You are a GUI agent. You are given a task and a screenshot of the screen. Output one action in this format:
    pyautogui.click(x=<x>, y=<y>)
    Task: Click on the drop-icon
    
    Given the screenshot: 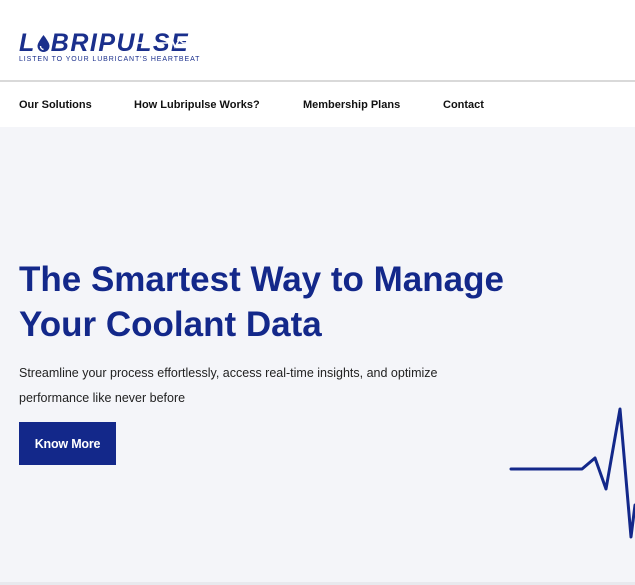 What is the action you would take?
    pyautogui.click(x=43, y=43)
    